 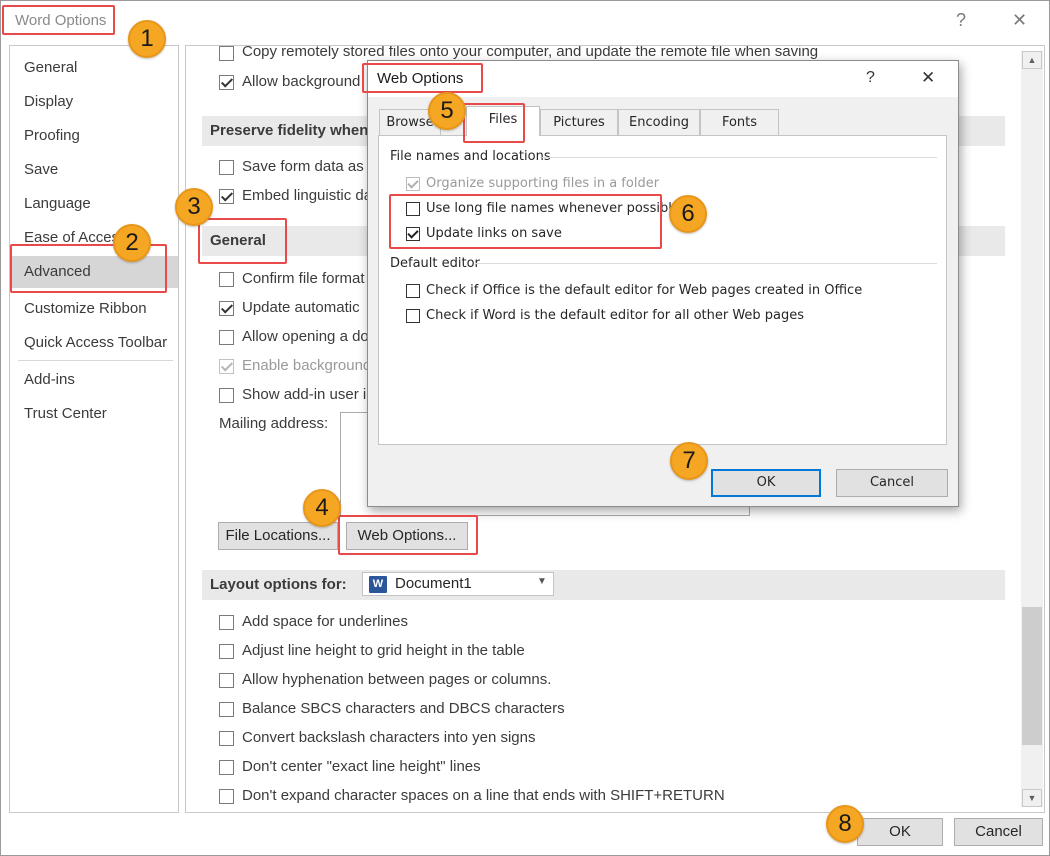 What do you see at coordinates (928, 78) in the screenshot?
I see `dialog-close-icon: ✕` at bounding box center [928, 78].